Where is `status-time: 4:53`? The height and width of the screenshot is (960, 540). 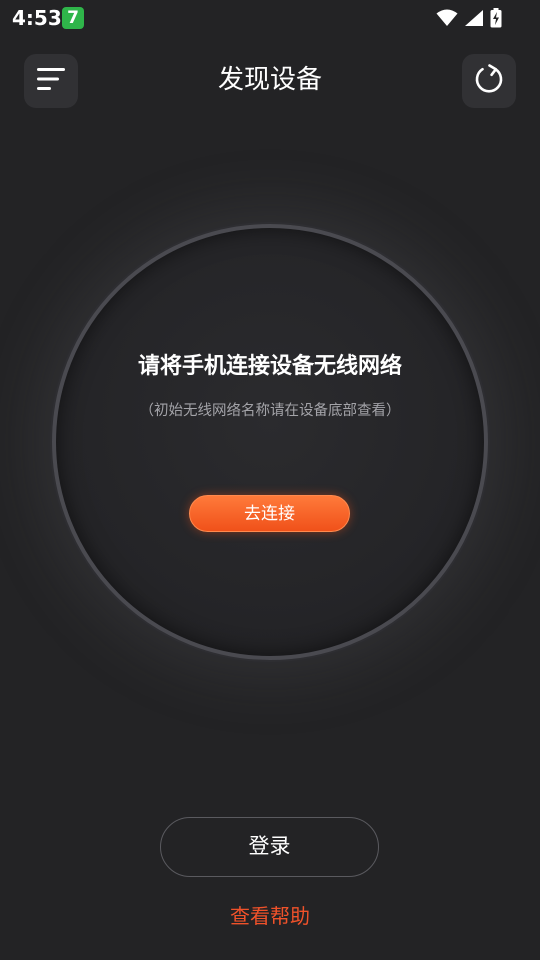
status-time: 4:53 is located at coordinates (37, 18).